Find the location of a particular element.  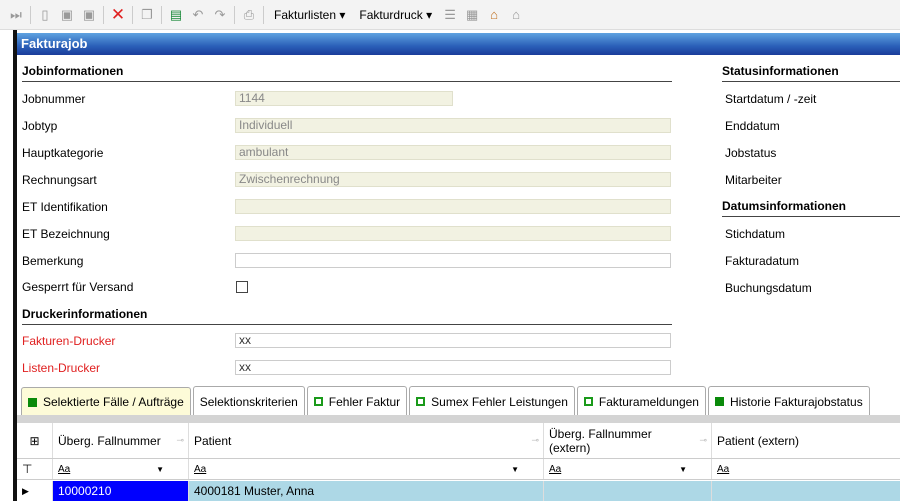

column-header-patient: Patient ⊸ is located at coordinates (366, 440).